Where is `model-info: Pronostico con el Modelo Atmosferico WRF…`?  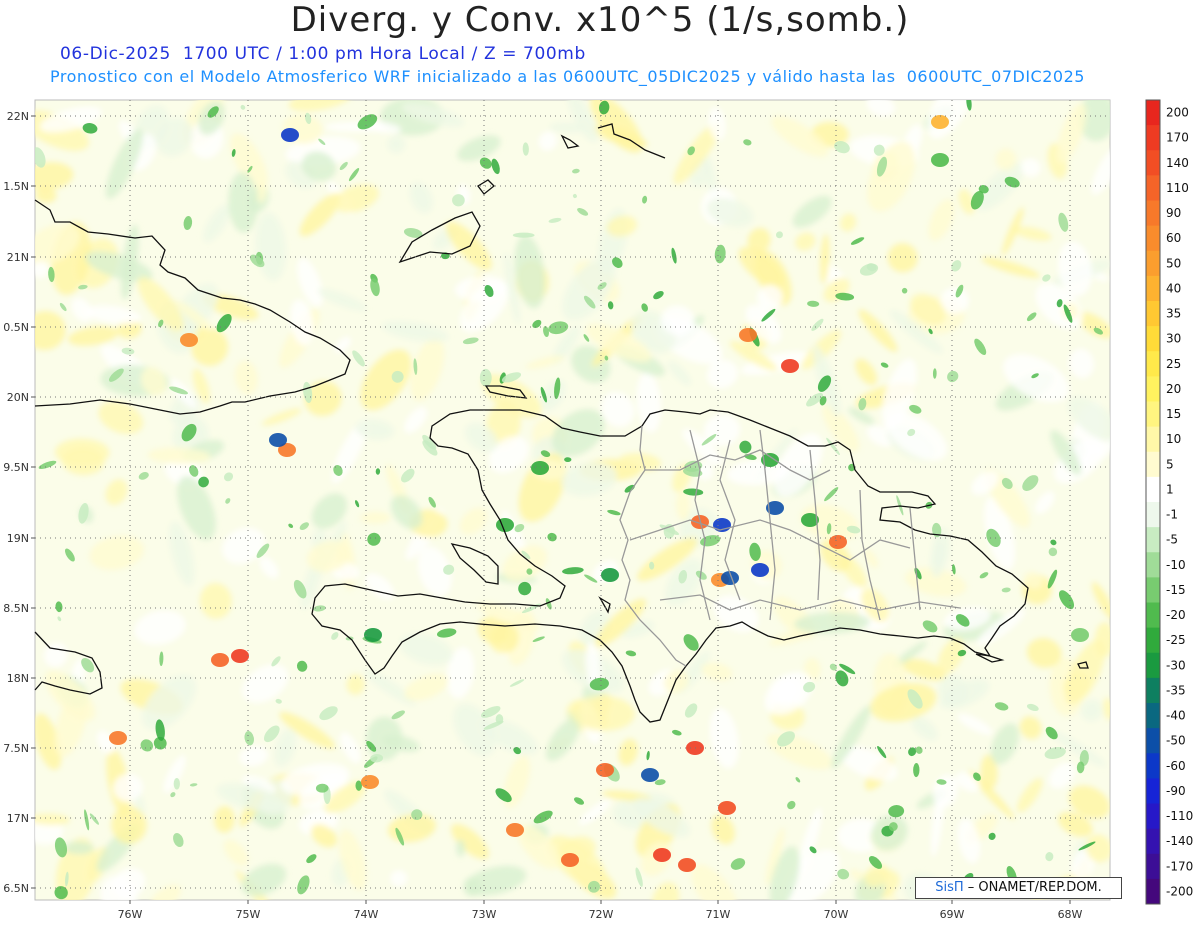 model-info: Pronostico con el Modelo Atmosferico WRF… is located at coordinates (567, 76).